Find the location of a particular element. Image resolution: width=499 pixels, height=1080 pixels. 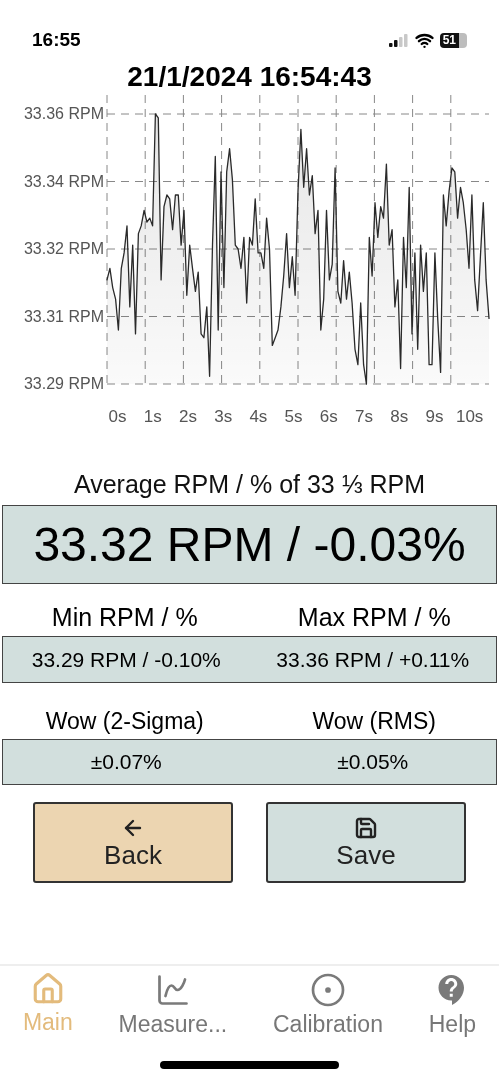

average-label: Average RPM / % of 33 ⅓ RPM is located at coordinates (249, 484).